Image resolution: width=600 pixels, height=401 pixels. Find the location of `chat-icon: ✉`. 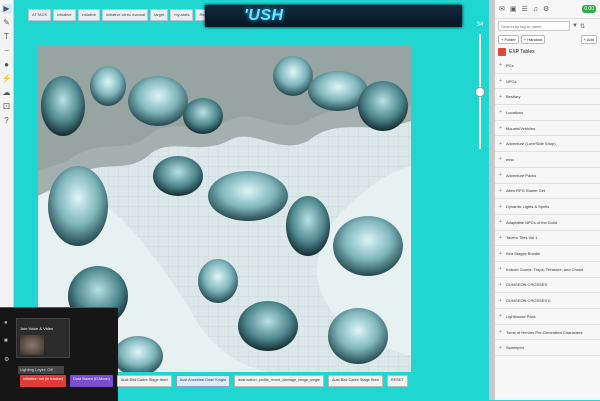

chat-icon: ✉ is located at coordinates (502, 9).